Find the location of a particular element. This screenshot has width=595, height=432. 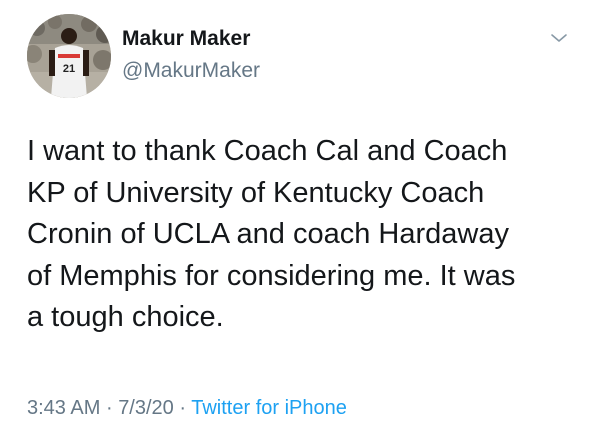

jersey-number: 21 is located at coordinates (69, 69).